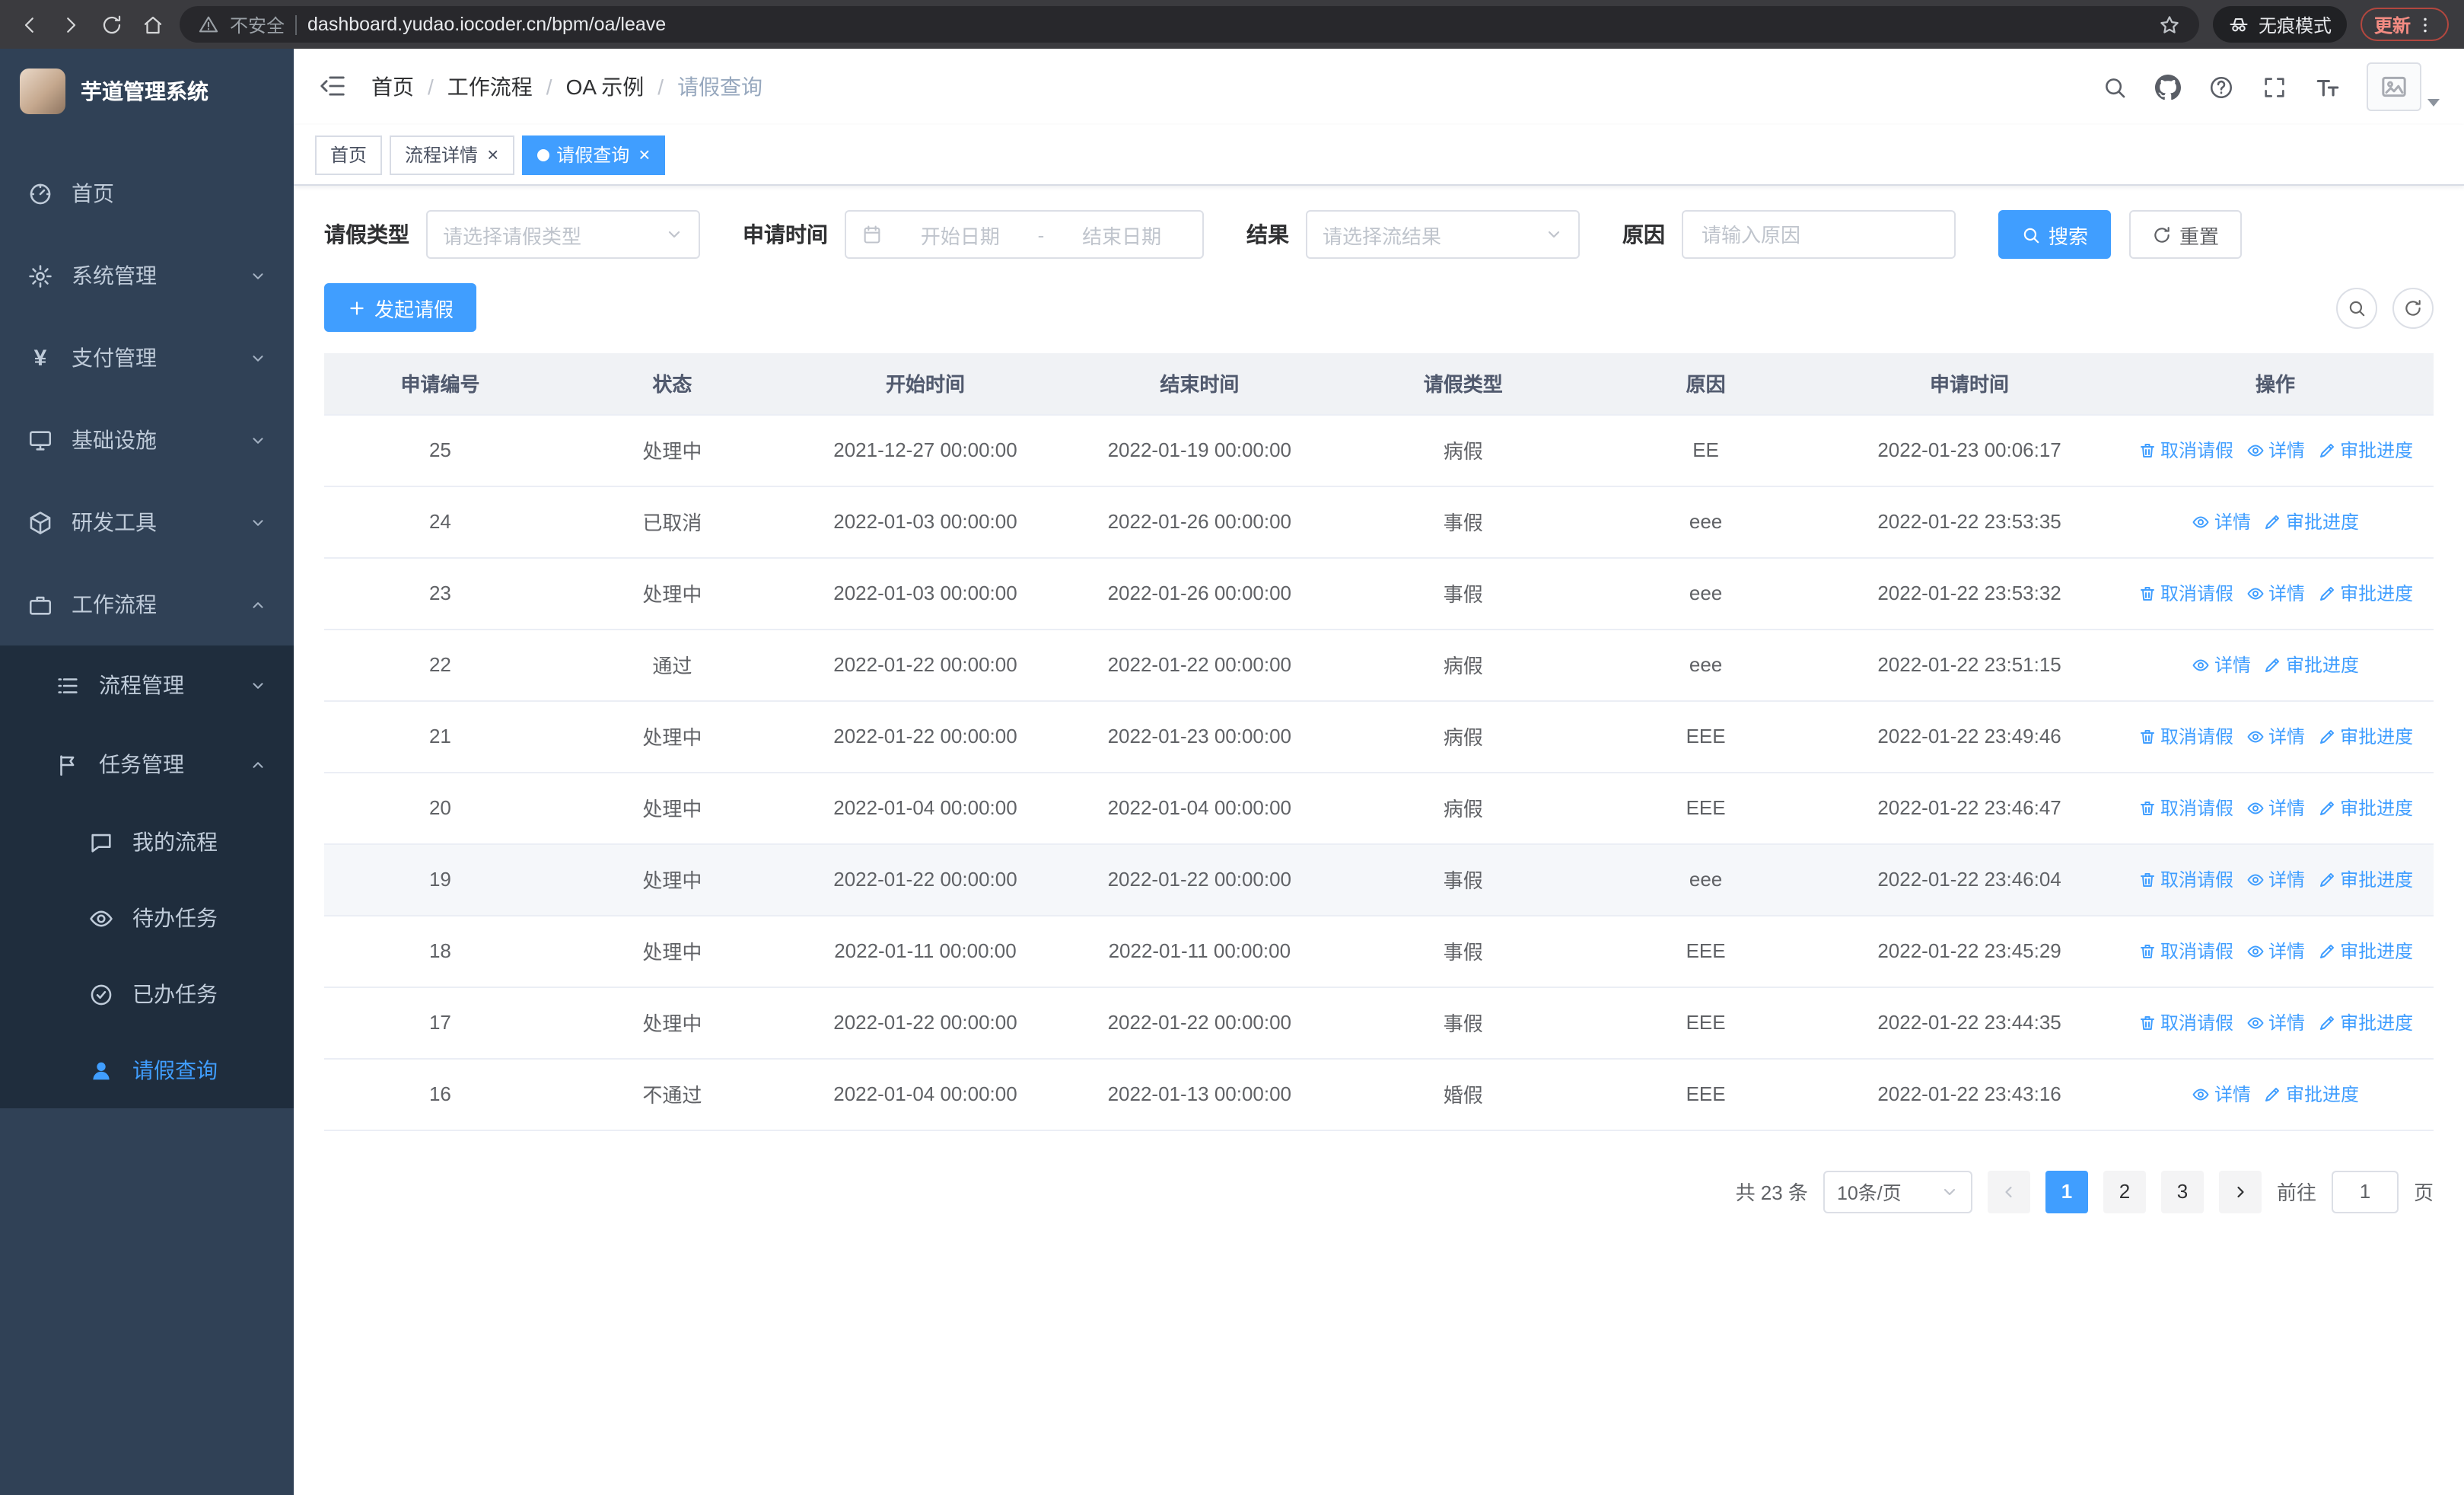 The width and height of the screenshot is (2464, 1495). I want to click on leave-type-select: 请选择请假类型, so click(563, 234).